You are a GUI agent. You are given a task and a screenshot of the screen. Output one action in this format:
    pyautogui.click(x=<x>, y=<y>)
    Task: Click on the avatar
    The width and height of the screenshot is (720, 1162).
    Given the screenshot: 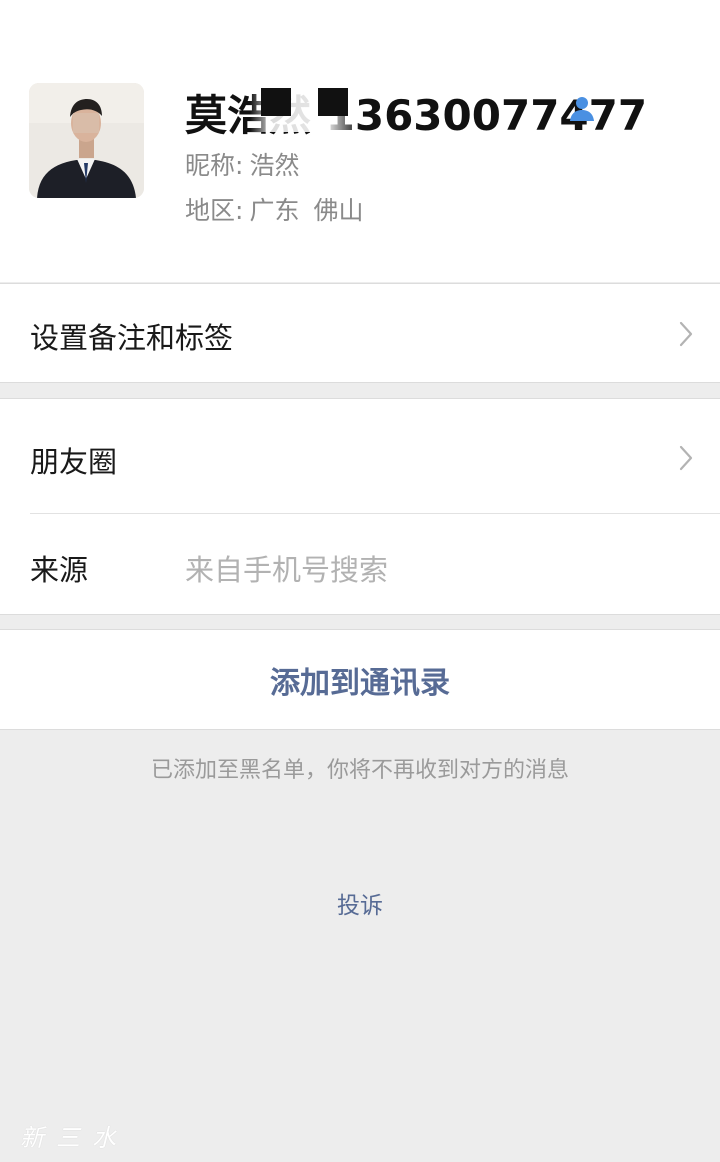 What is the action you would take?
    pyautogui.click(x=86, y=140)
    